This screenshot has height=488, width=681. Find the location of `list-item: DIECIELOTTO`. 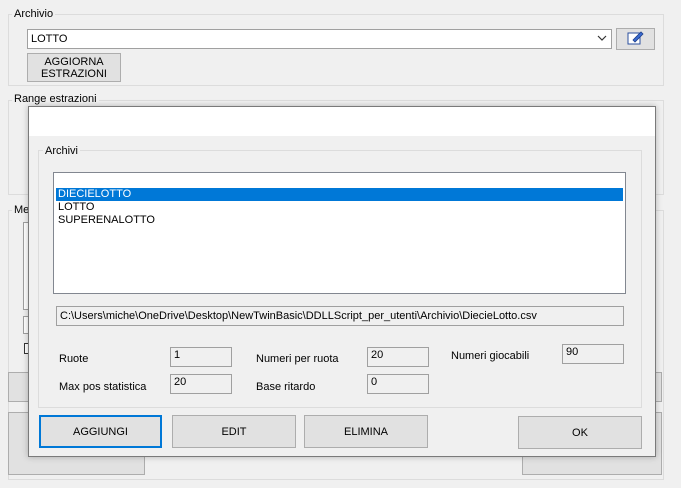

list-item: DIECIELOTTO is located at coordinates (339, 194).